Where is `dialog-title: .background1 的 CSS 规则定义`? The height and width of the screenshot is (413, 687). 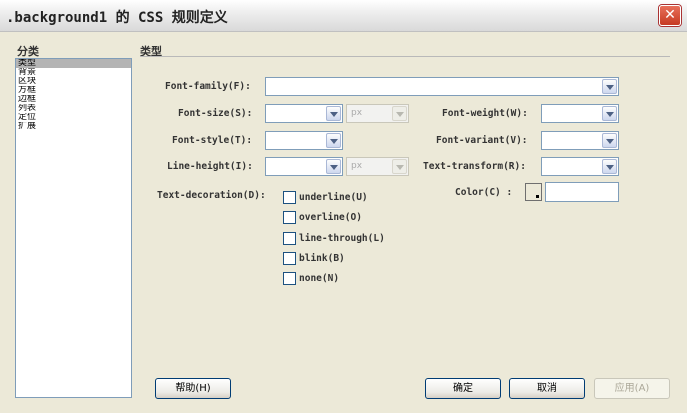
dialog-title: .background1 的 CSS 规则定义 is located at coordinates (117, 18).